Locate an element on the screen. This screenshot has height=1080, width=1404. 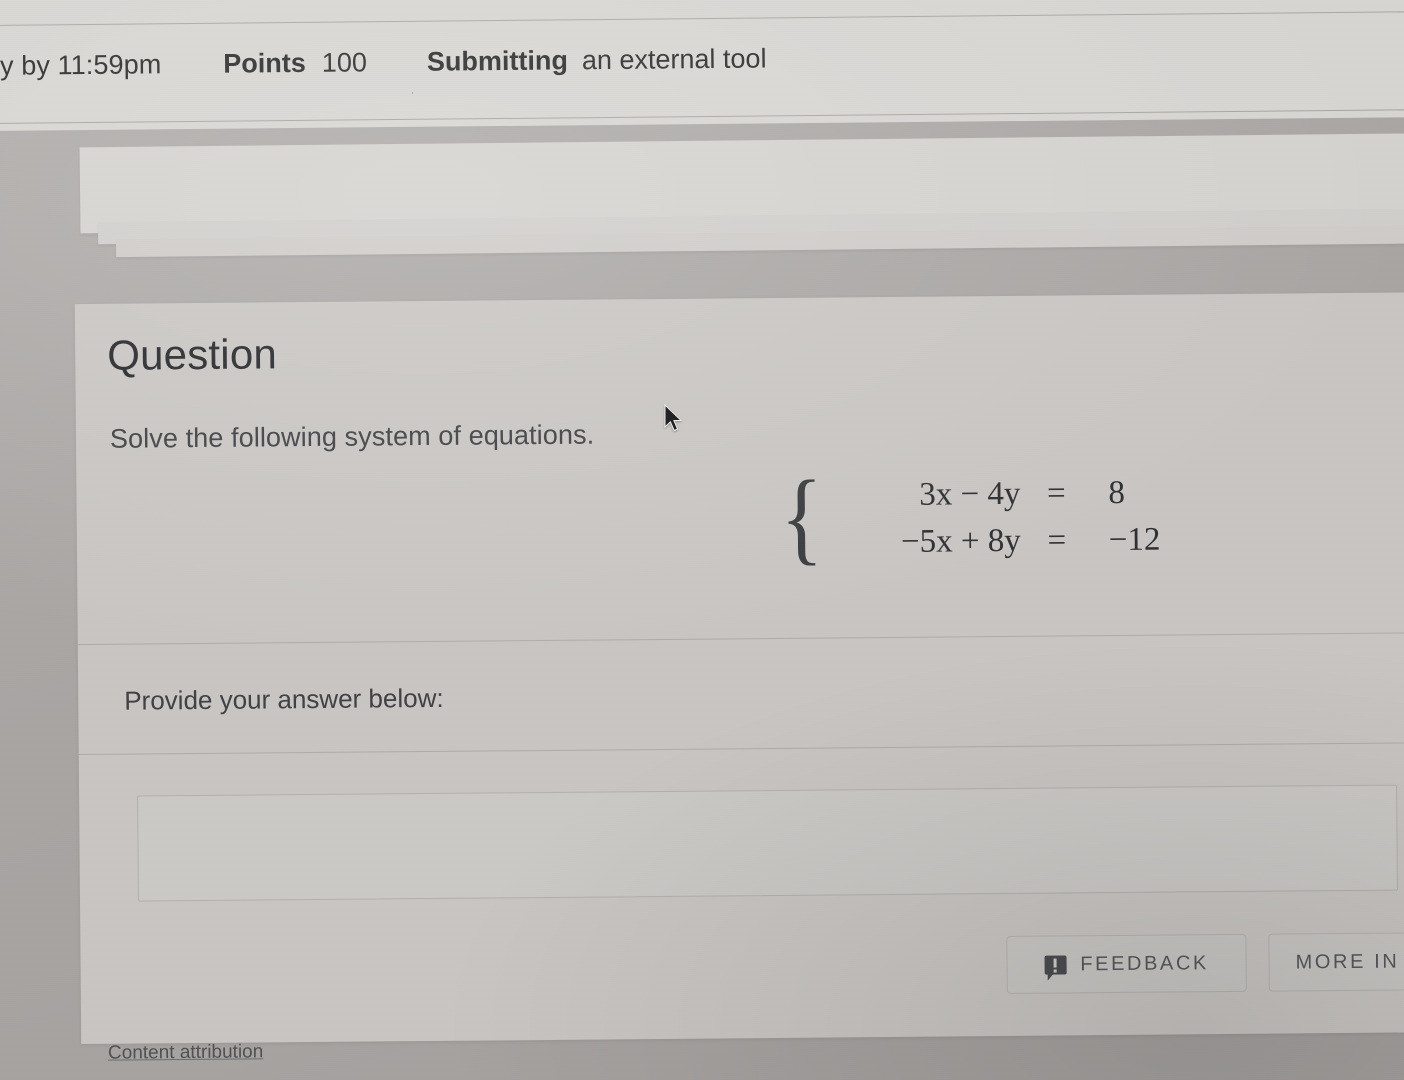
mouse-pointer-icon is located at coordinates (673, 418).